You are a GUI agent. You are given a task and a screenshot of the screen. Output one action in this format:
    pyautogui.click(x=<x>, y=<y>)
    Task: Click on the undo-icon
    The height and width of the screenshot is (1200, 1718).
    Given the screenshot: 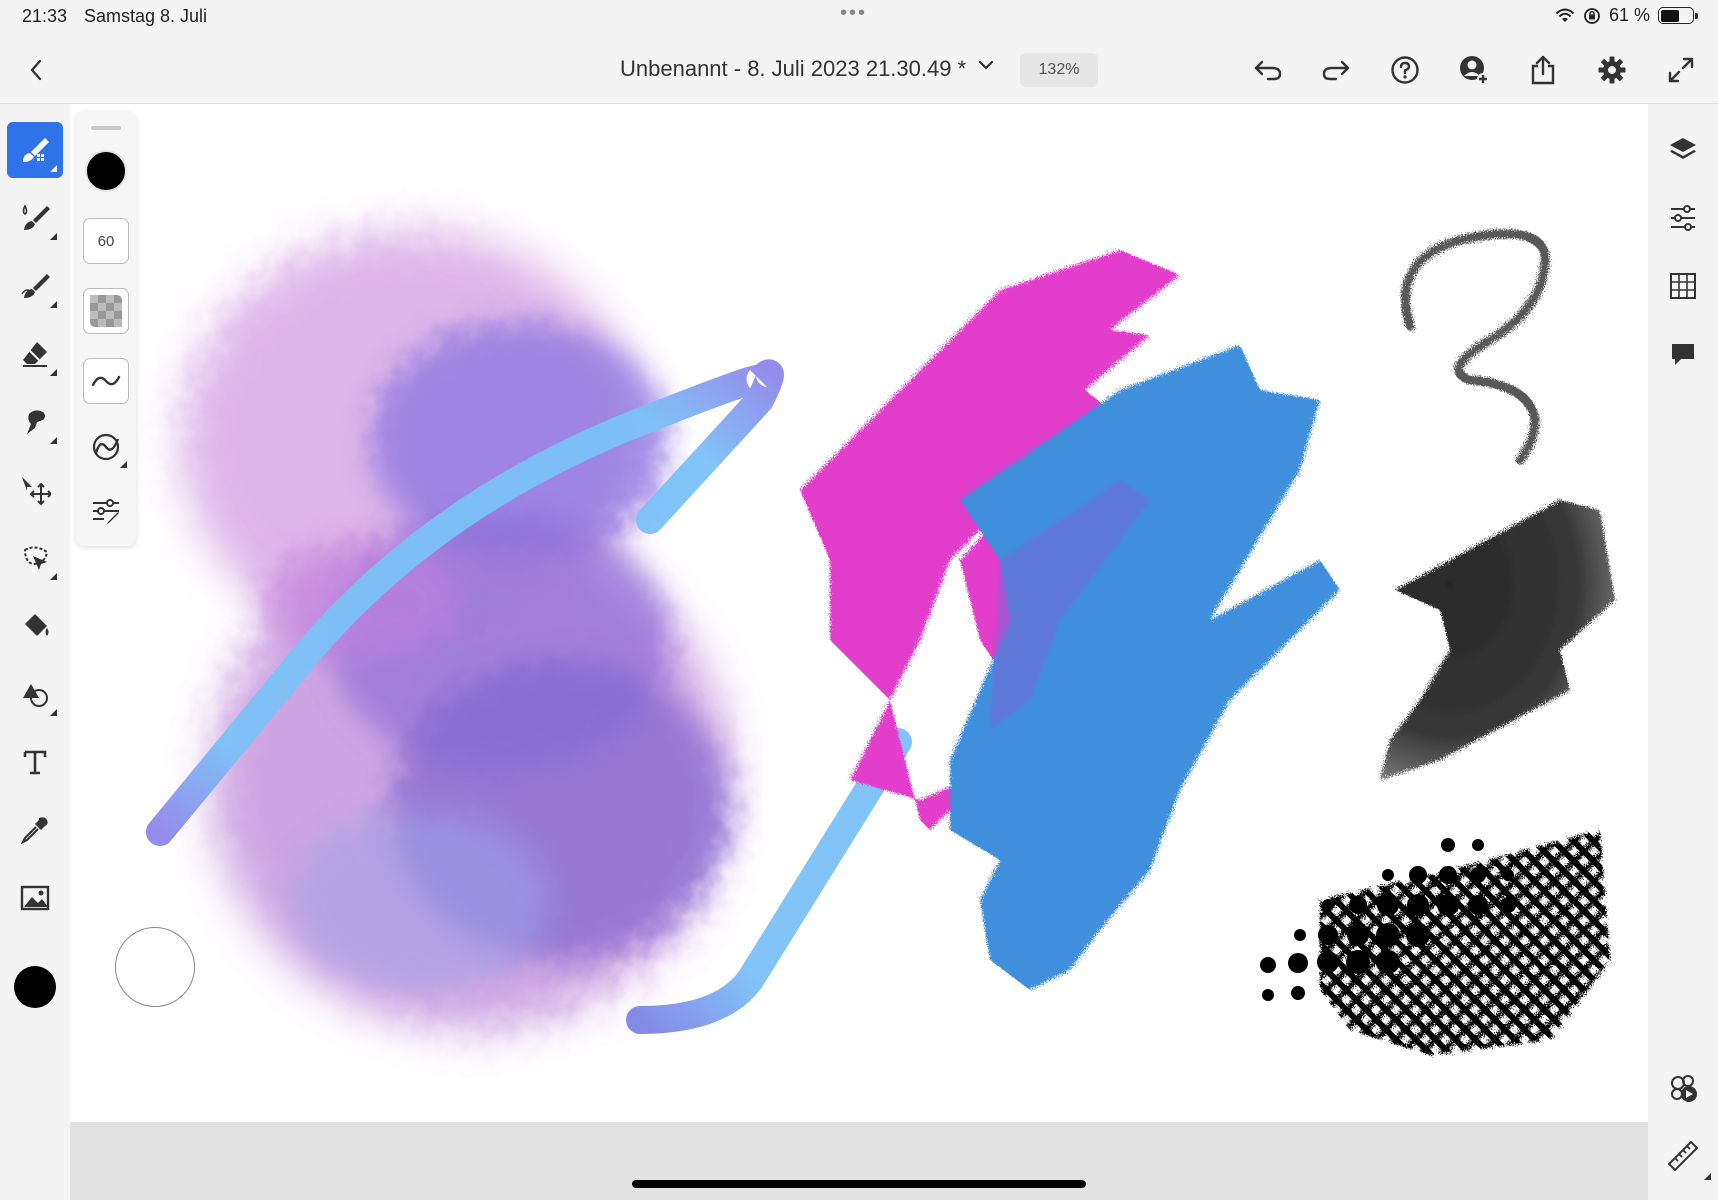 What is the action you would take?
    pyautogui.click(x=1268, y=70)
    